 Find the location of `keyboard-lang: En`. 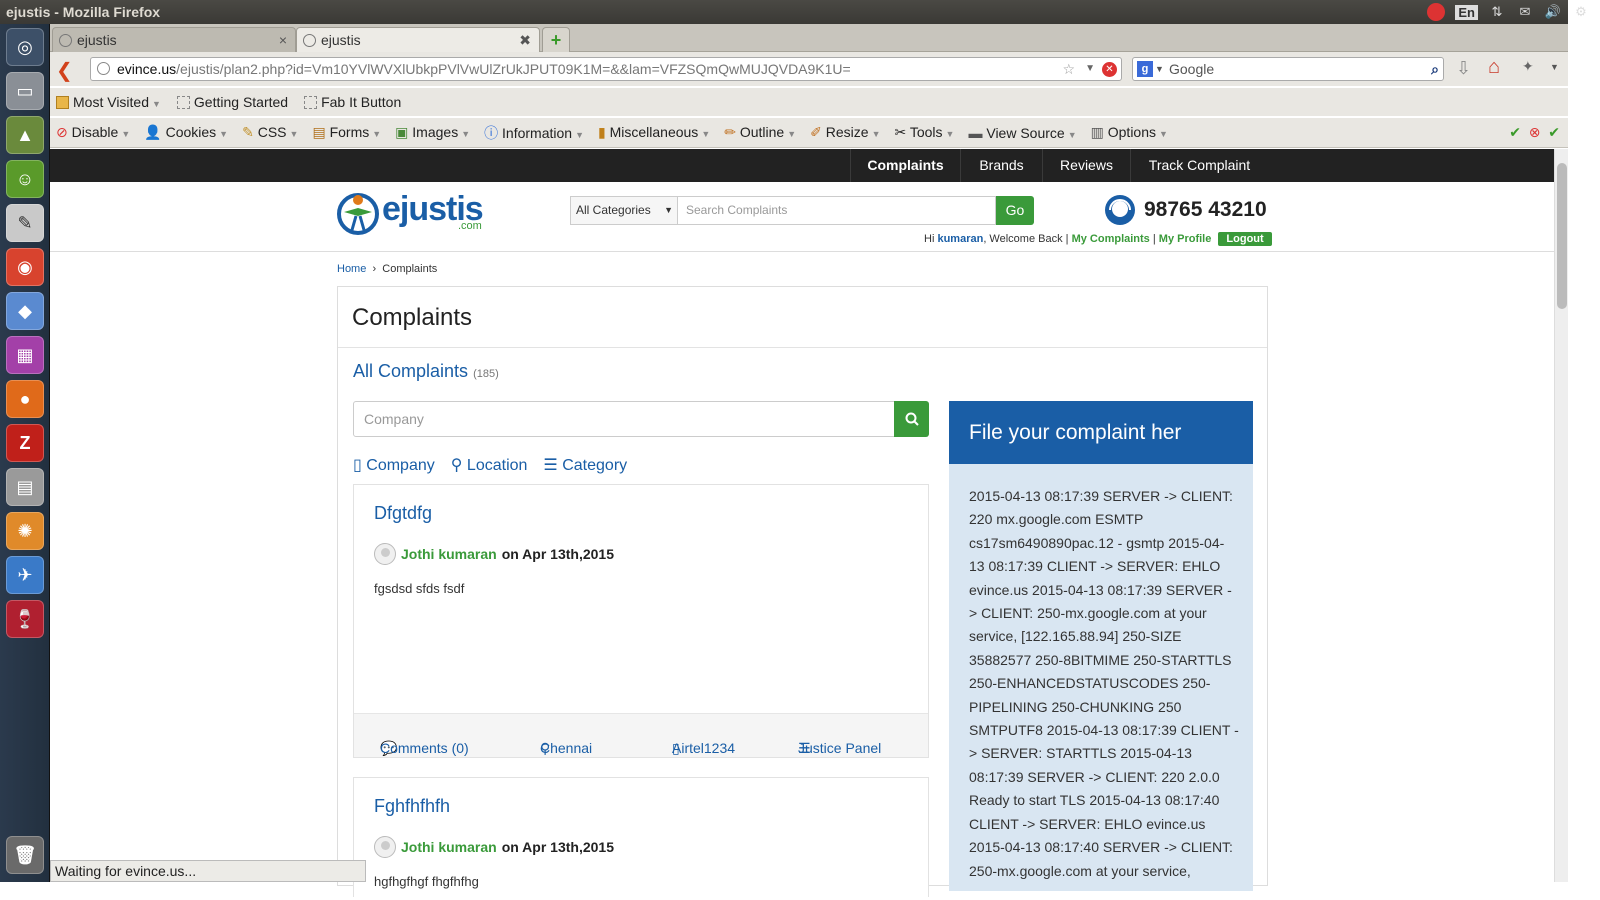

keyboard-lang: En is located at coordinates (1466, 12).